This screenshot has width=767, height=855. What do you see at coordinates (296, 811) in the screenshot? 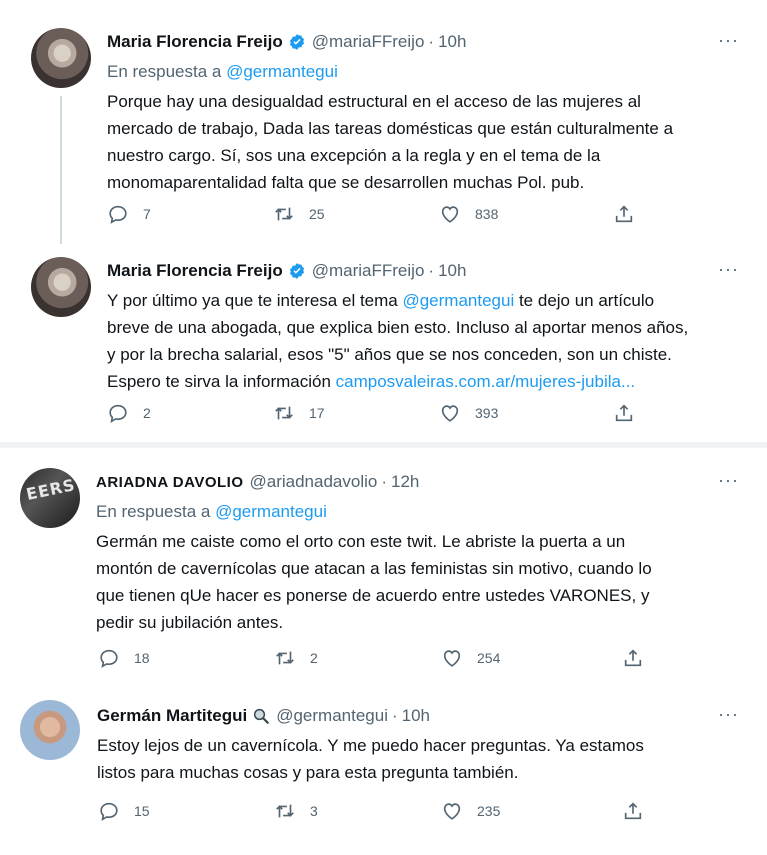
I see `retweet-button: 3` at bounding box center [296, 811].